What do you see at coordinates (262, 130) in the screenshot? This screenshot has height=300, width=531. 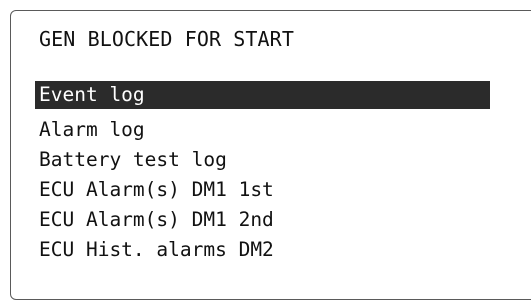 I see `menu-item-alarm-log: Alarm log` at bounding box center [262, 130].